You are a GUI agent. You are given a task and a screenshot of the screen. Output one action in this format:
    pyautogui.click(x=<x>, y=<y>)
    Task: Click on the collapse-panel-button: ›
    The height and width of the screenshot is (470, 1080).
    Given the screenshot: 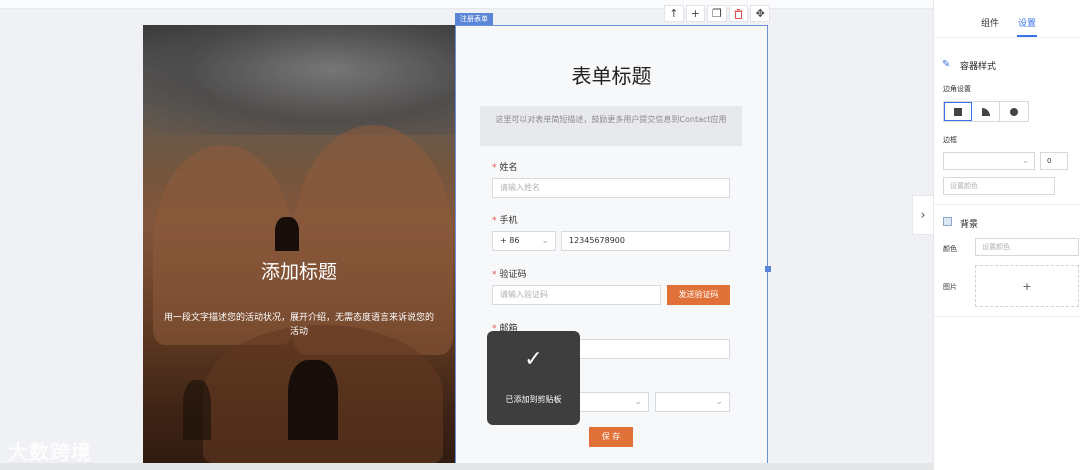 What is the action you would take?
    pyautogui.click(x=922, y=215)
    